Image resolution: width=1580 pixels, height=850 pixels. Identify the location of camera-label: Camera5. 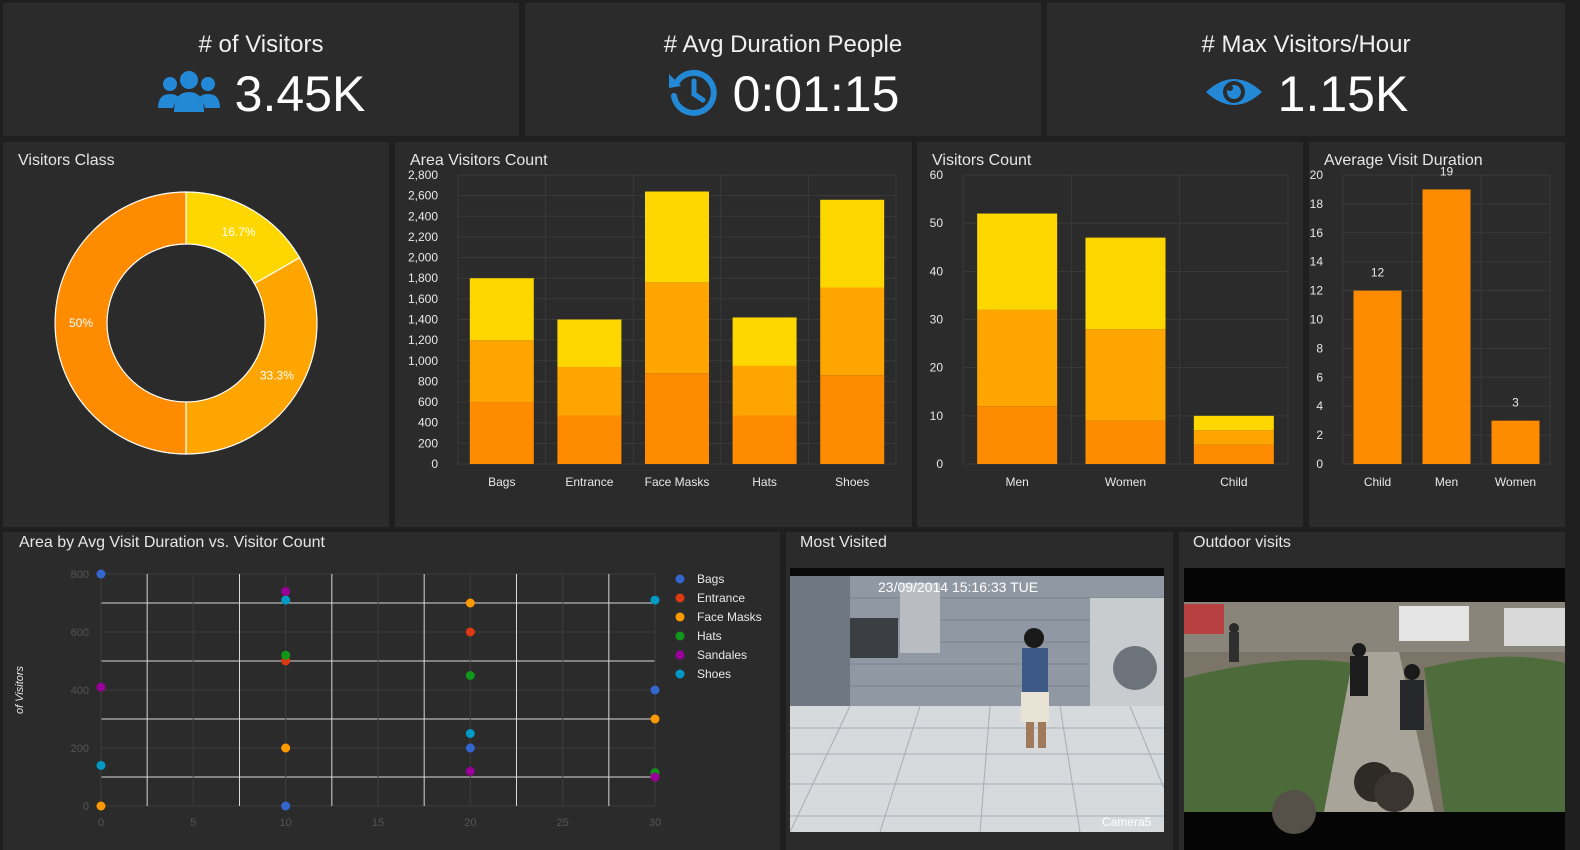
(1127, 822).